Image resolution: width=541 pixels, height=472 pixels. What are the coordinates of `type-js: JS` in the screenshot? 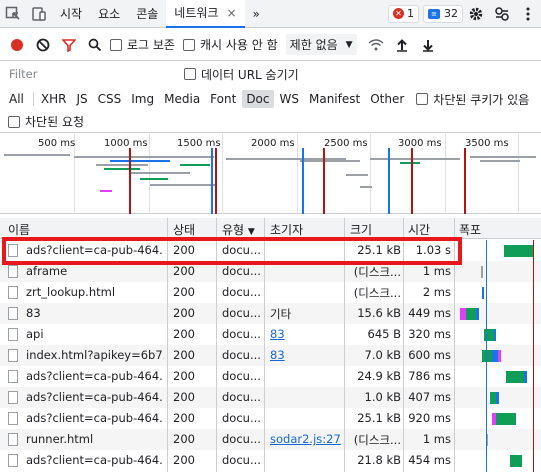 It's located at (81, 99).